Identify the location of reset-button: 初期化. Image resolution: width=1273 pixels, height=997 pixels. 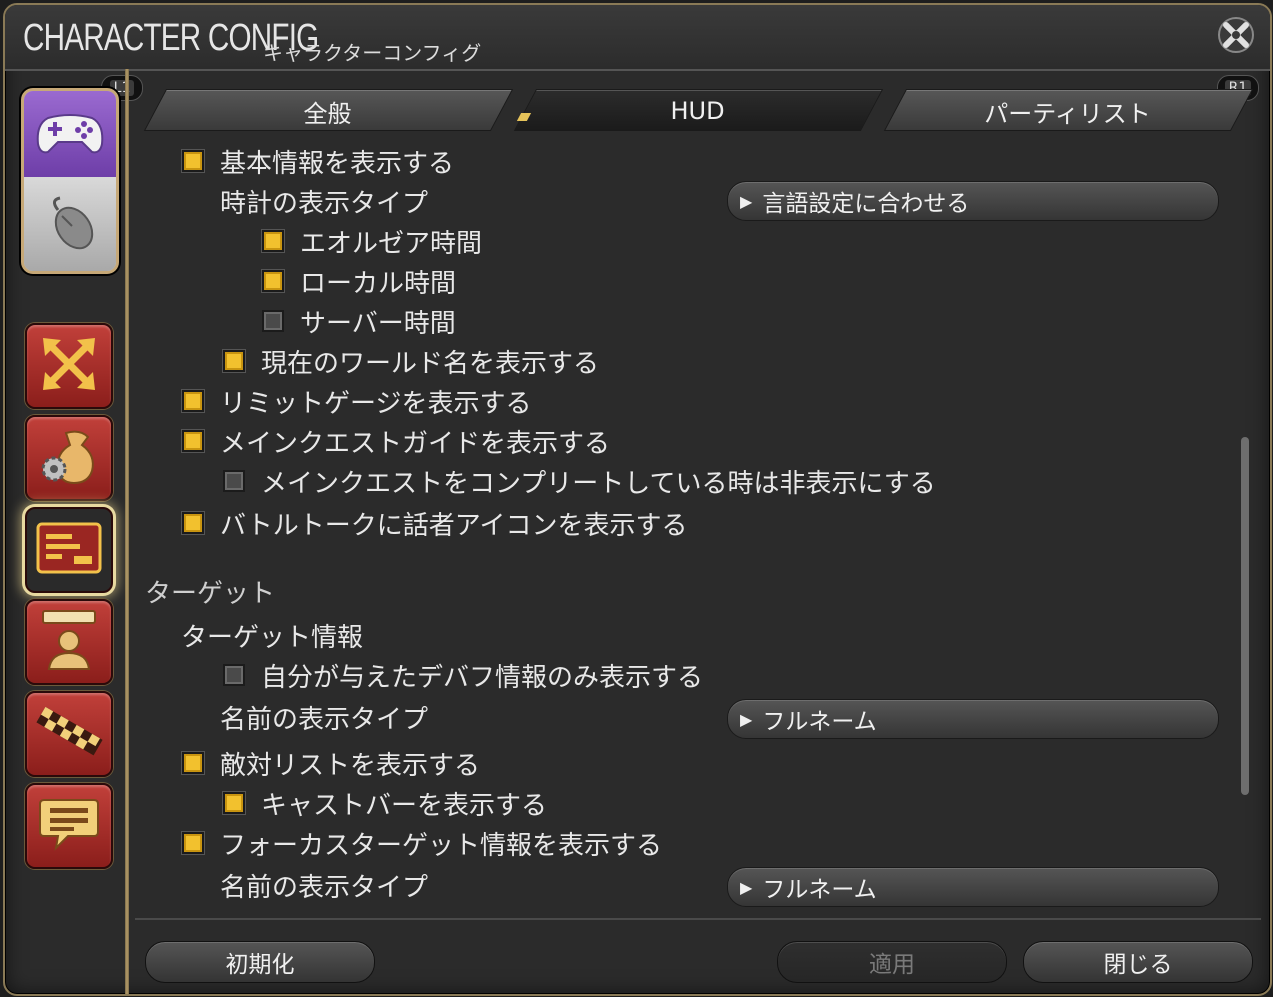
(260, 962).